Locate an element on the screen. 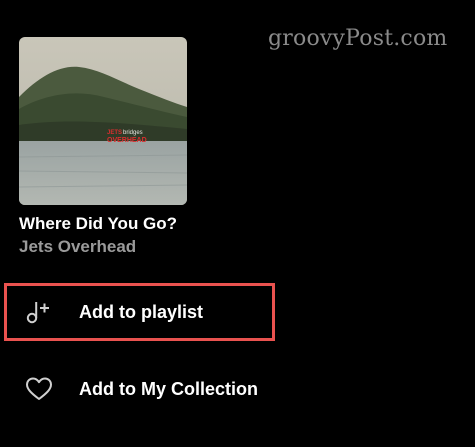 This screenshot has width=475, height=447. track-artist: Jets Overhead is located at coordinates (77, 247).